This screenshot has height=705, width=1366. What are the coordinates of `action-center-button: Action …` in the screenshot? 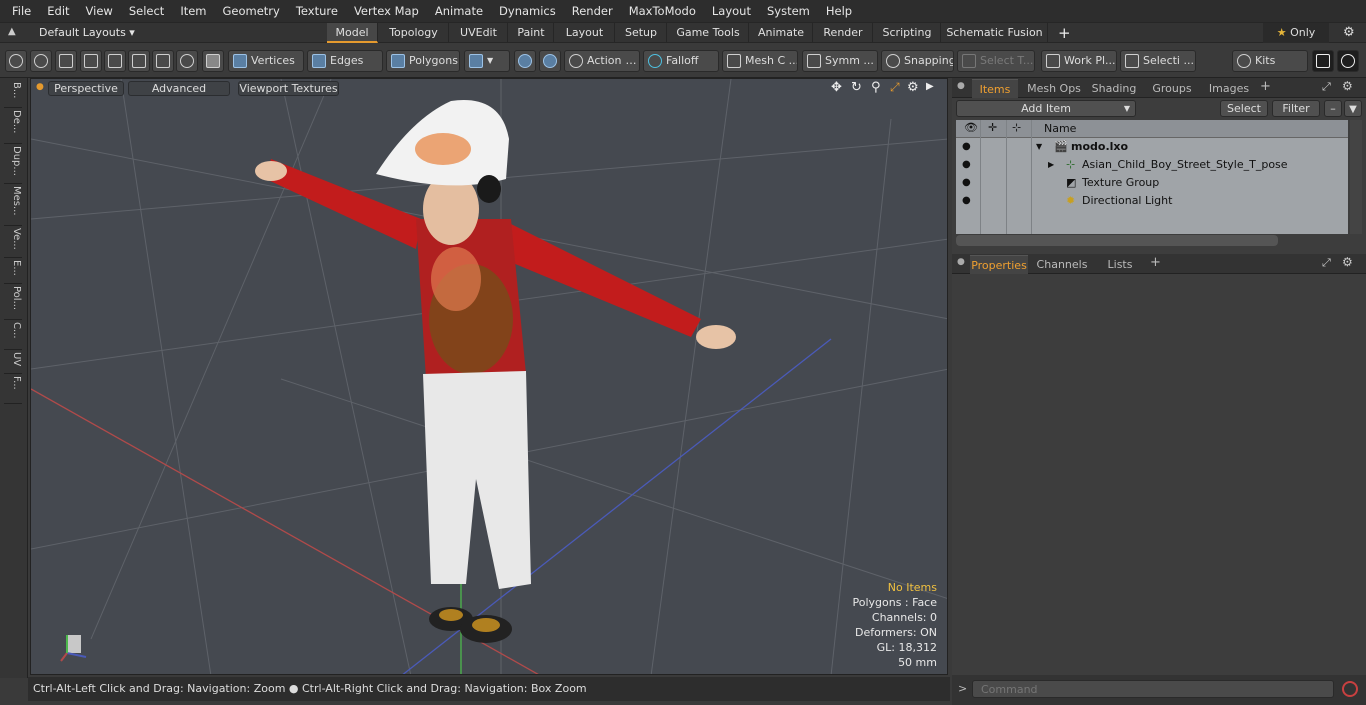 It's located at (602, 61).